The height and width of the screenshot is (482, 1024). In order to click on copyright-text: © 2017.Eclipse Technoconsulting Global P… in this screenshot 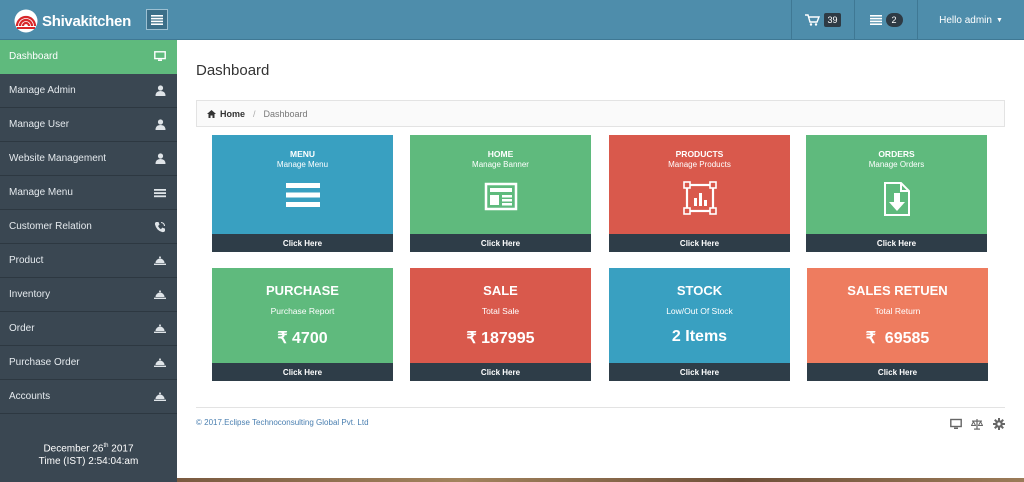, I will do `click(282, 422)`.